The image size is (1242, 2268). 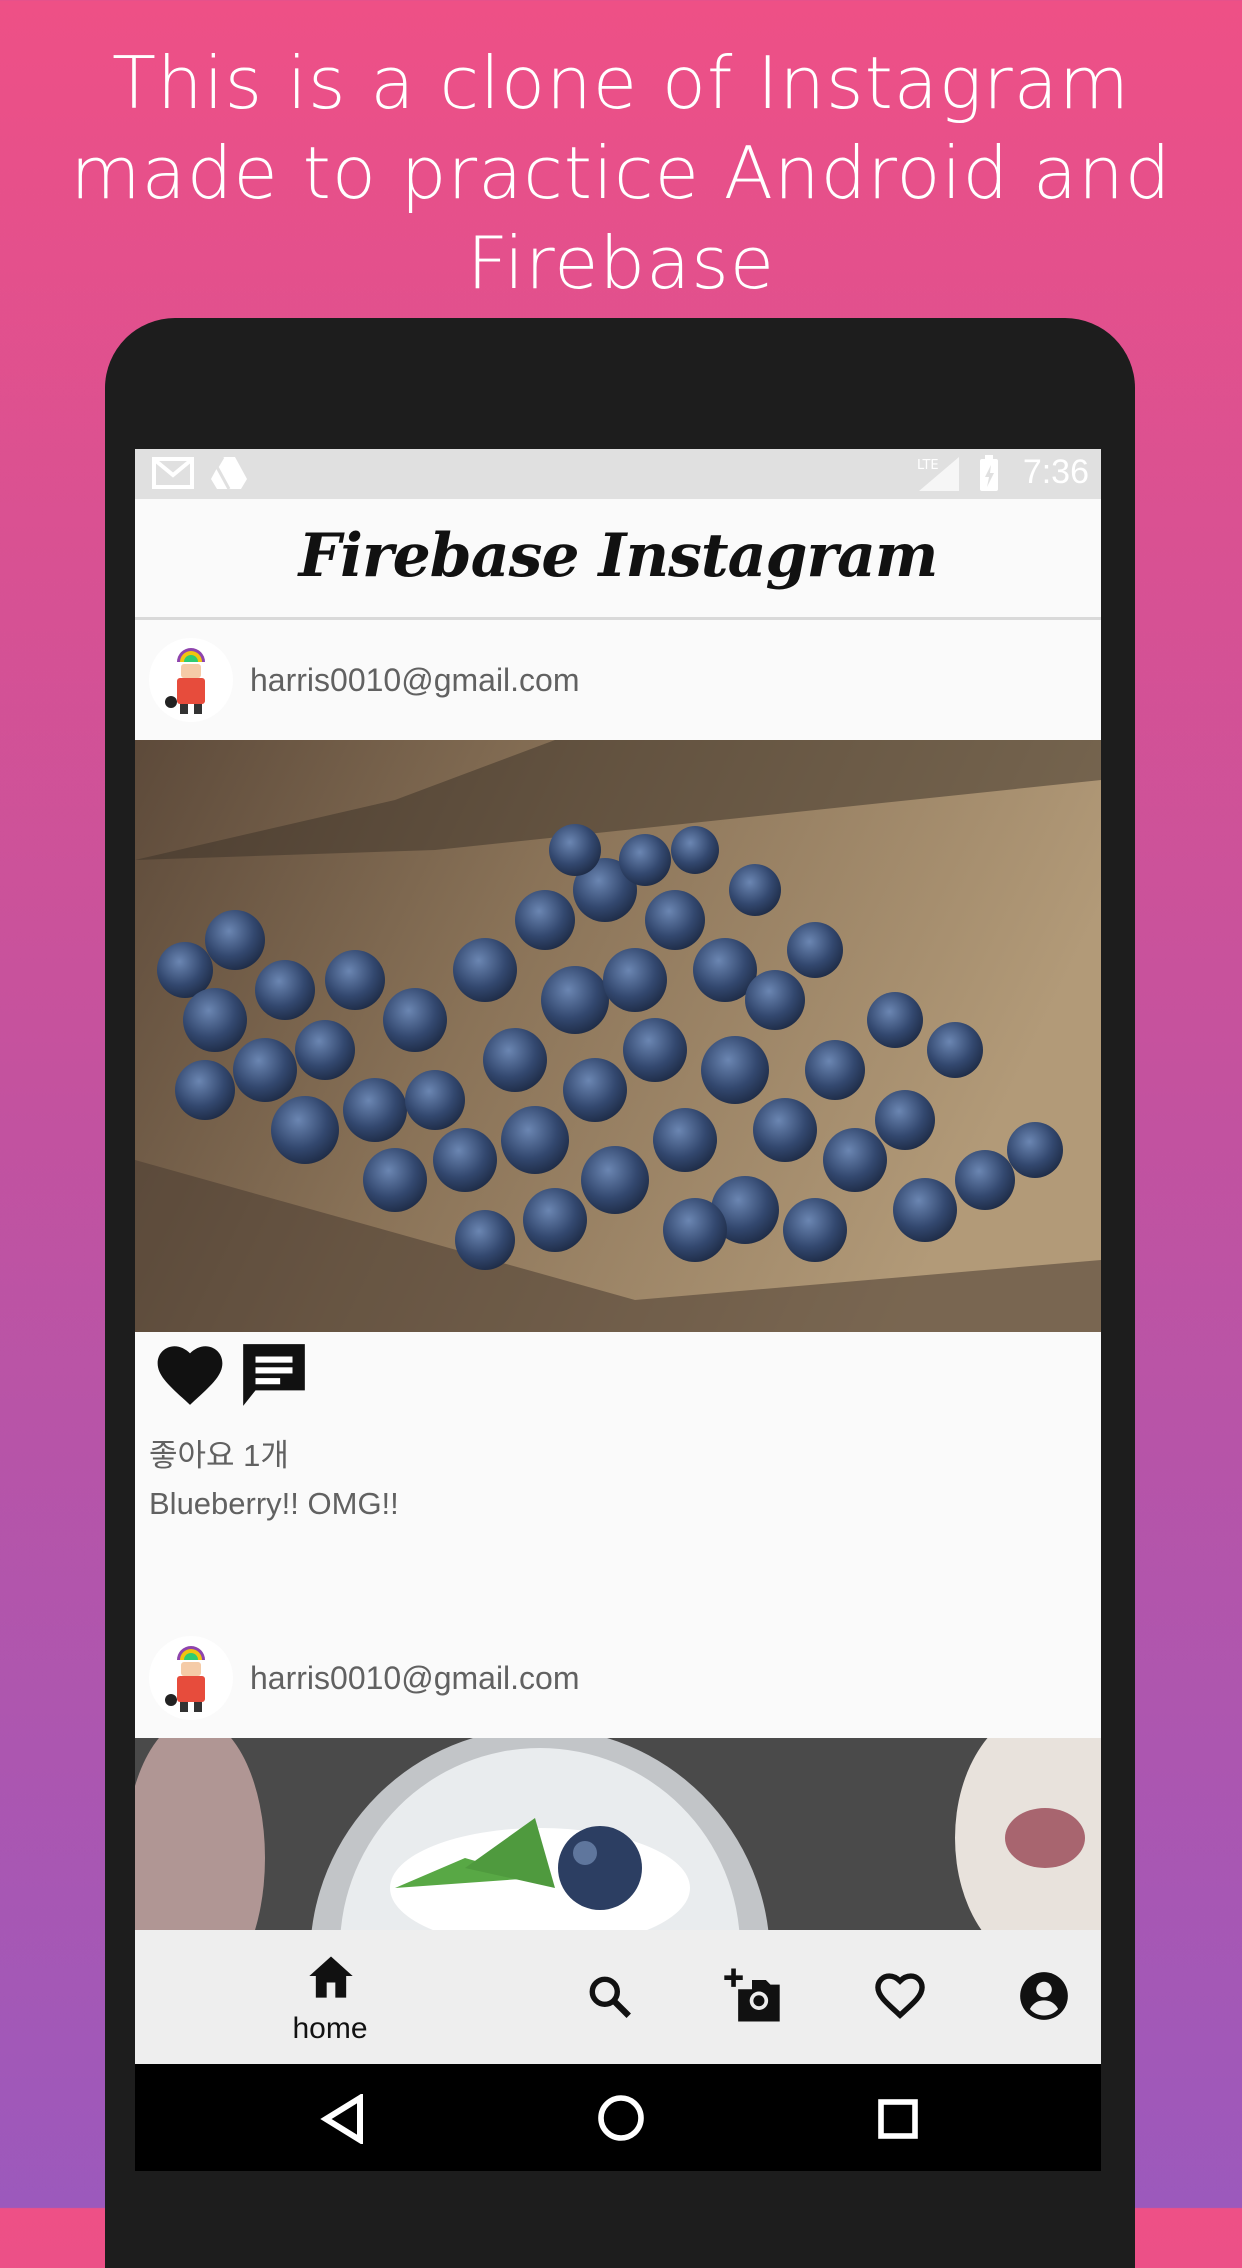 I want to click on recents-button, so click(x=898, y=2121).